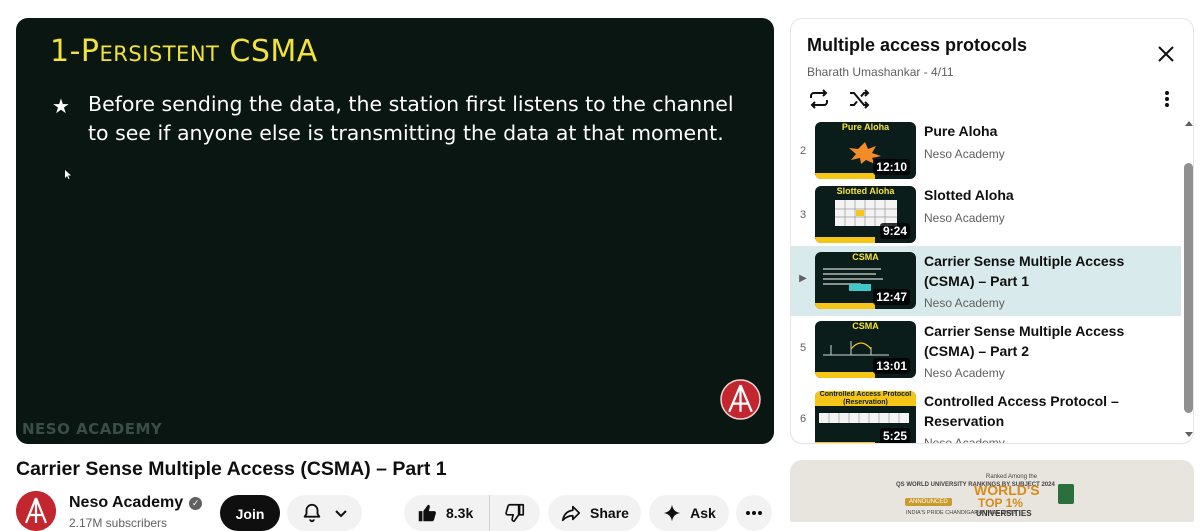  I want to click on playlist-scrollbar, so click(1188, 281).